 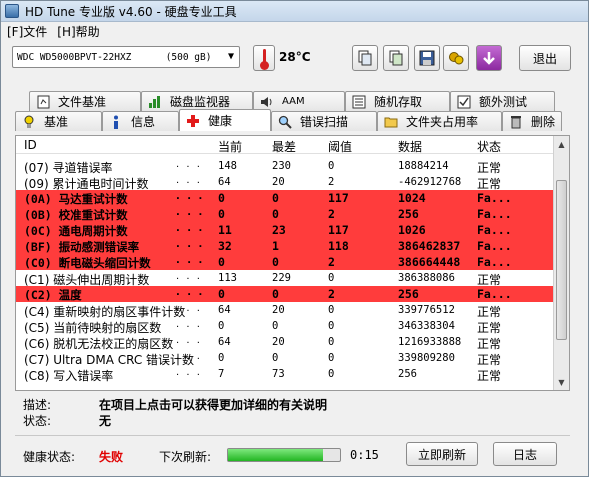 What do you see at coordinates (412, 230) in the screenshot?
I see `cell-data: 1026` at bounding box center [412, 230].